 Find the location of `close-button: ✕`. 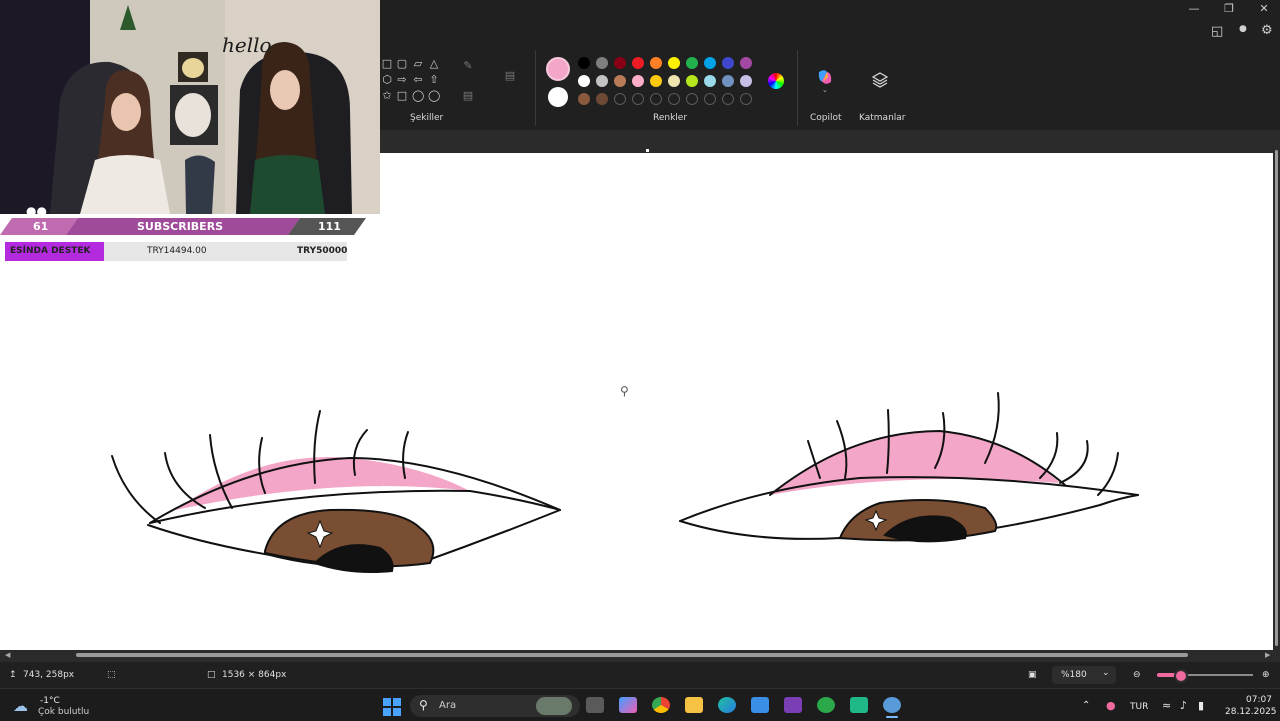

close-button: ✕ is located at coordinates (1263, 9).